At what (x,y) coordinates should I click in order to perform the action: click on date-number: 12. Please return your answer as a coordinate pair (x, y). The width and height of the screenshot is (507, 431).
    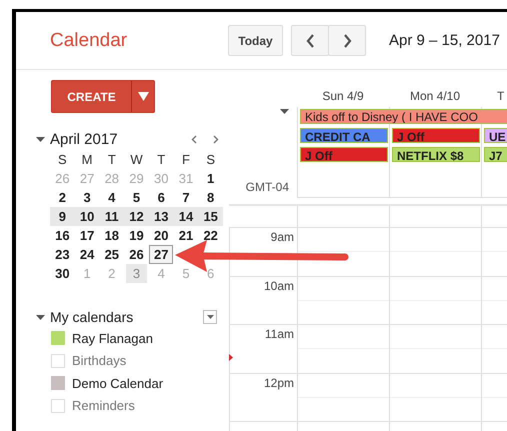
    Looking at the image, I should click on (136, 216).